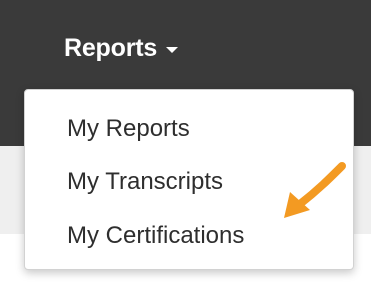  What do you see at coordinates (315, 190) in the screenshot?
I see `pointer-arrow-icon` at bounding box center [315, 190].